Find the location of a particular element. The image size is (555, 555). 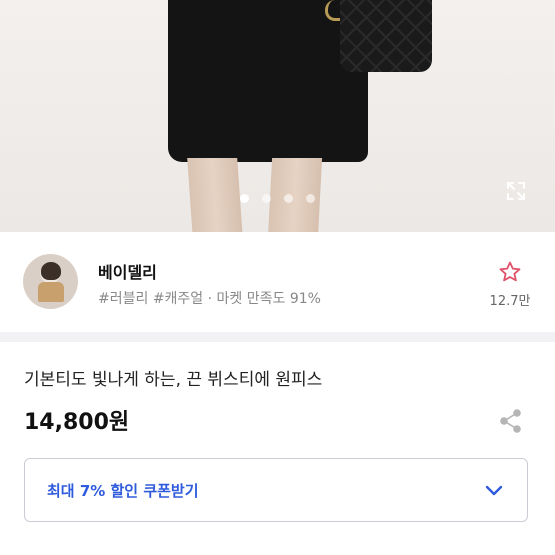

shop-name: 베이델리 is located at coordinates (127, 271).